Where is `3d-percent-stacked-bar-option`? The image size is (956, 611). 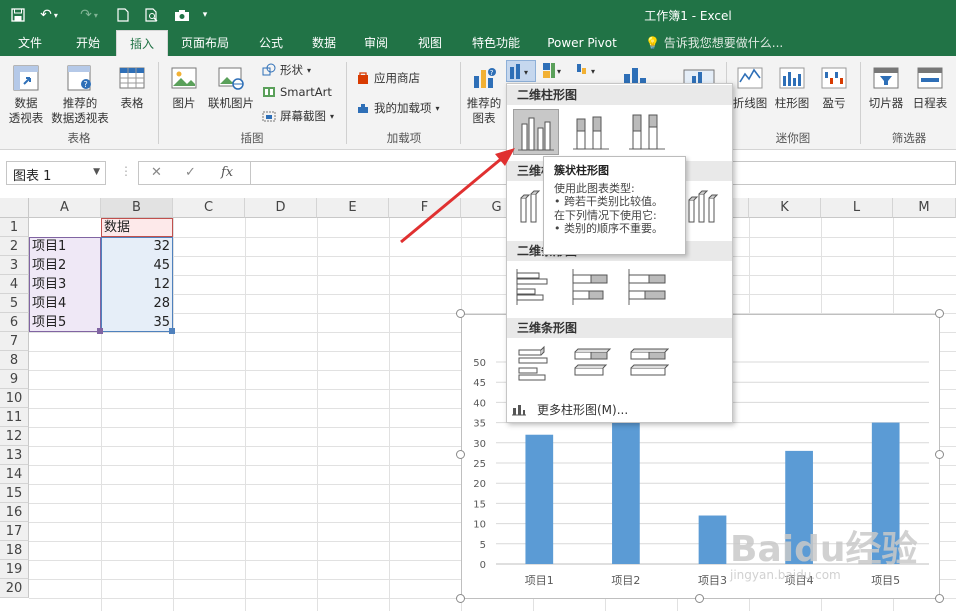 3d-percent-stacked-bar-option is located at coordinates (648, 365).